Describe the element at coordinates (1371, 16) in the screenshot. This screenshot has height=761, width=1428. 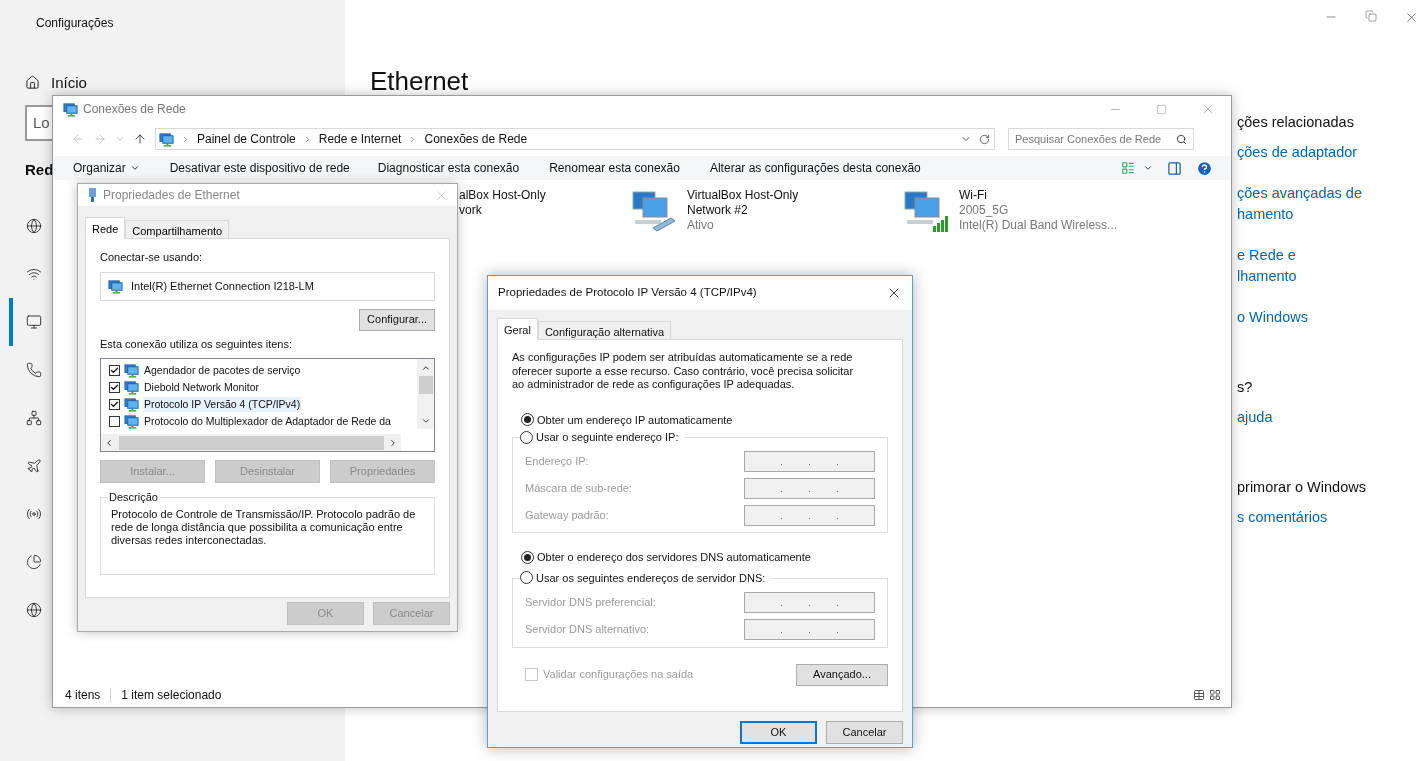
I see `restore-icon` at that location.